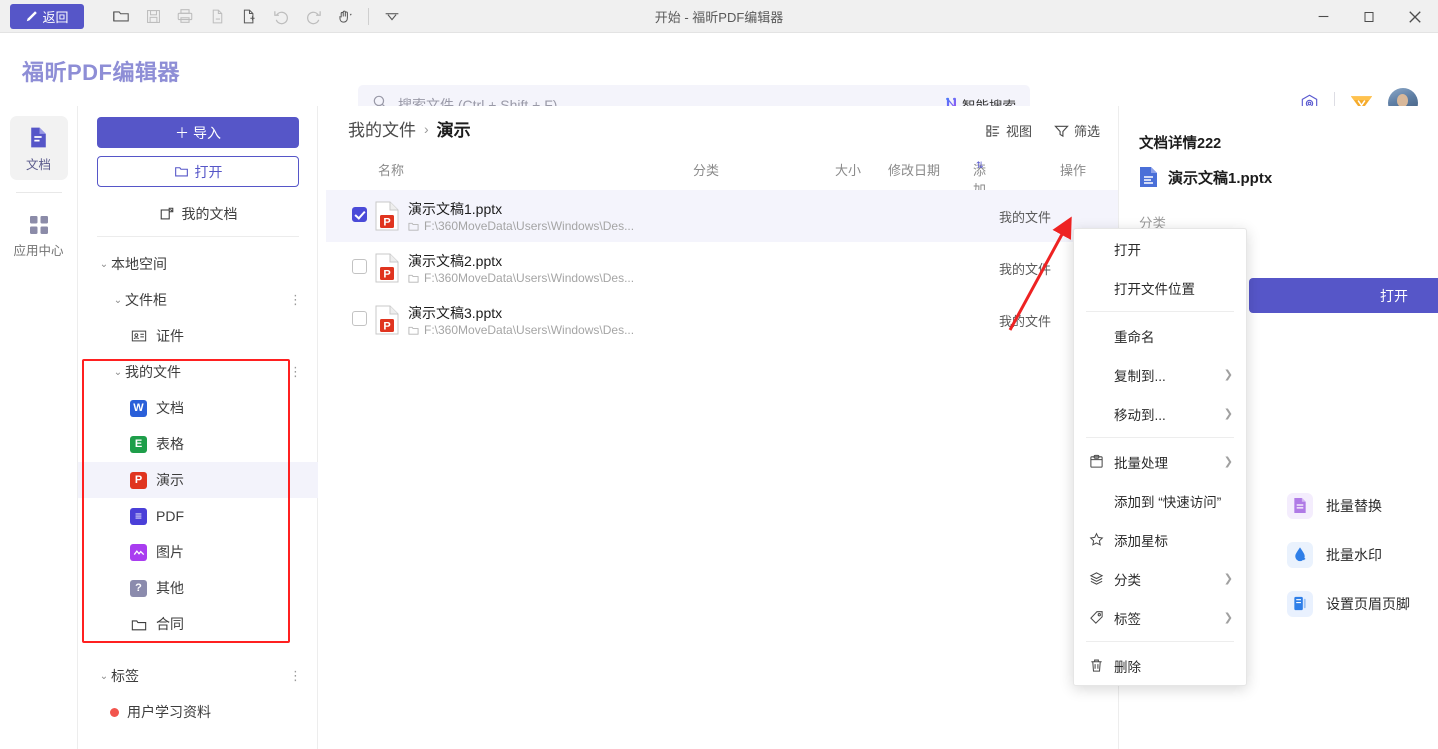  What do you see at coordinates (118, 372) in the screenshot?
I see `chevron-down-icon: ⌄` at bounding box center [118, 372].